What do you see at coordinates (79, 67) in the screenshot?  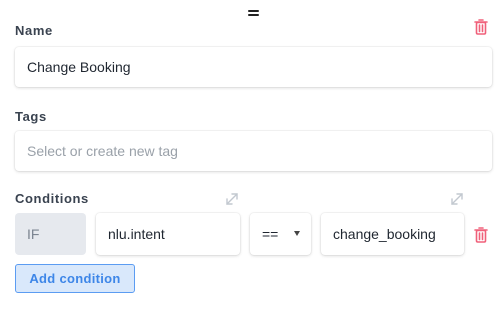 I see `name-input-value: Change Booking` at bounding box center [79, 67].